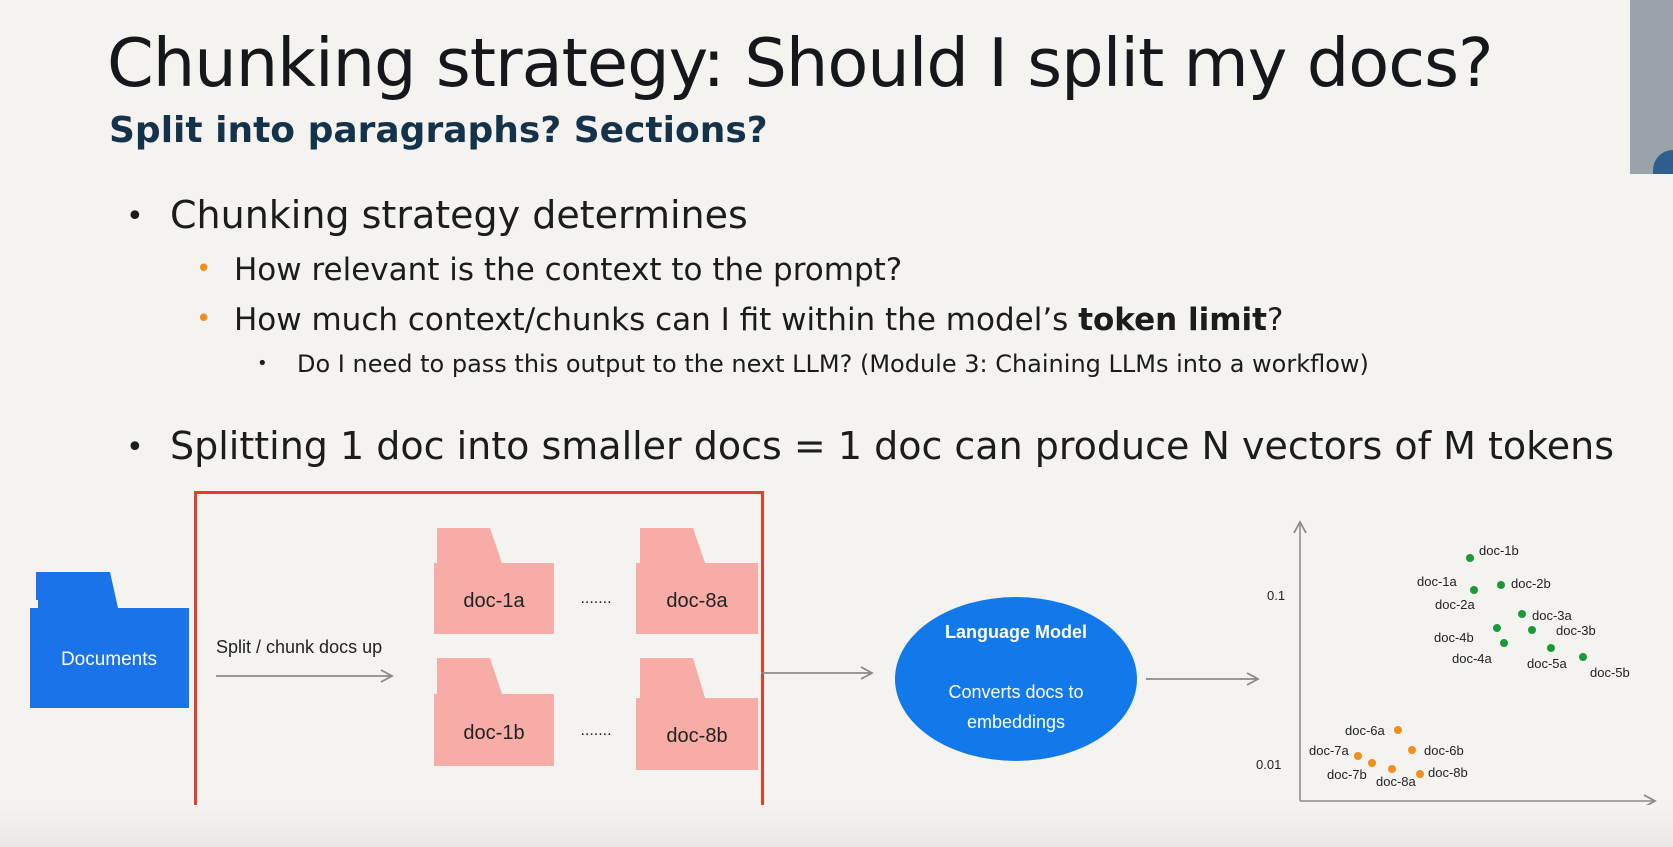  What do you see at coordinates (1392, 769) in the screenshot?
I see `point-doc-8a` at bounding box center [1392, 769].